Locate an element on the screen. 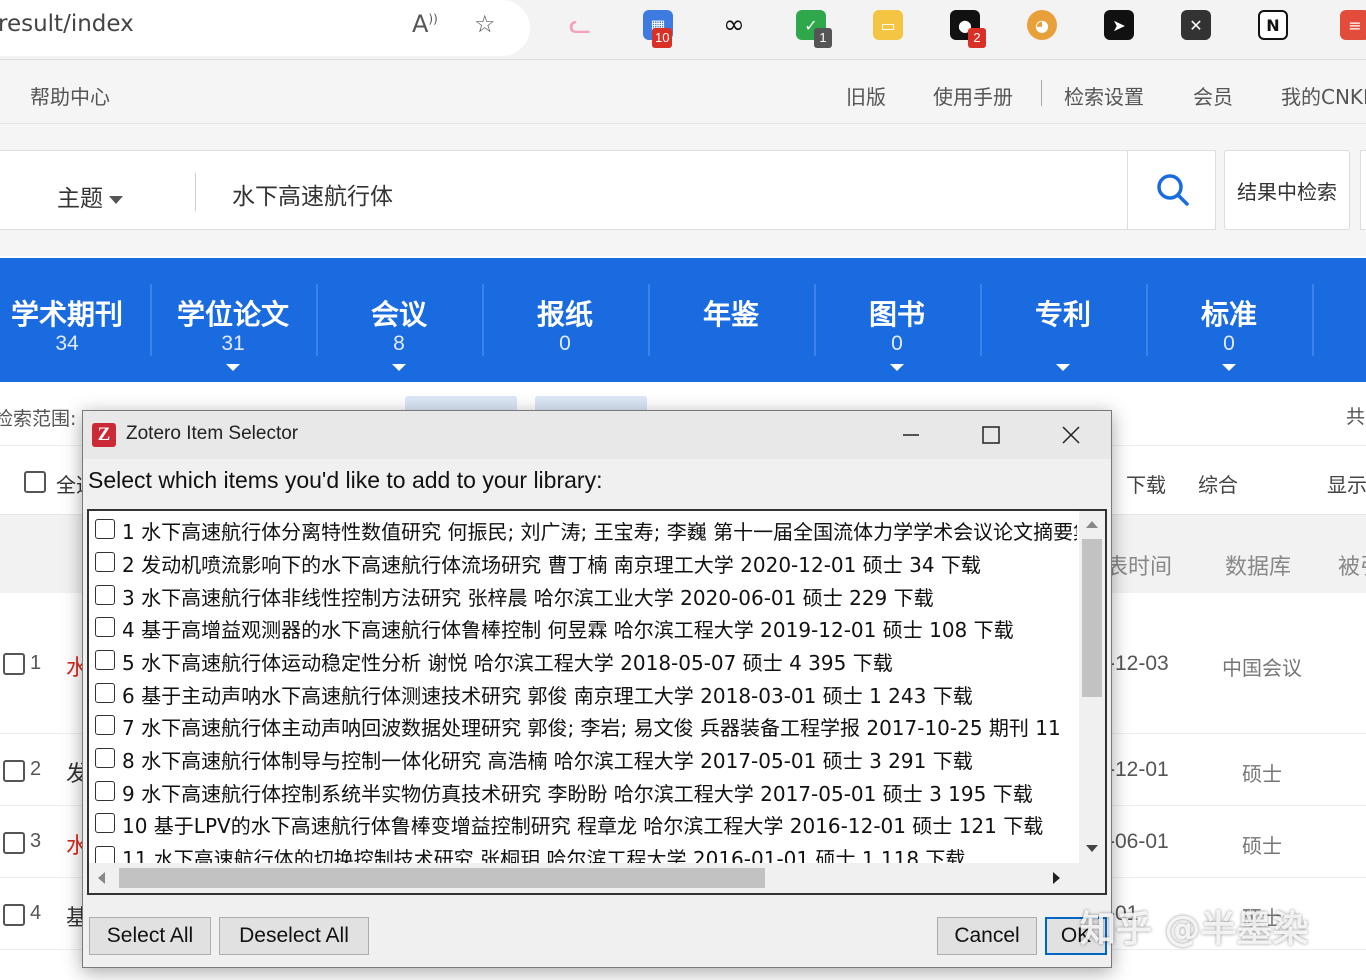 This screenshot has height=980, width=1366. globe-extension-icon: ◕ is located at coordinates (1042, 25).